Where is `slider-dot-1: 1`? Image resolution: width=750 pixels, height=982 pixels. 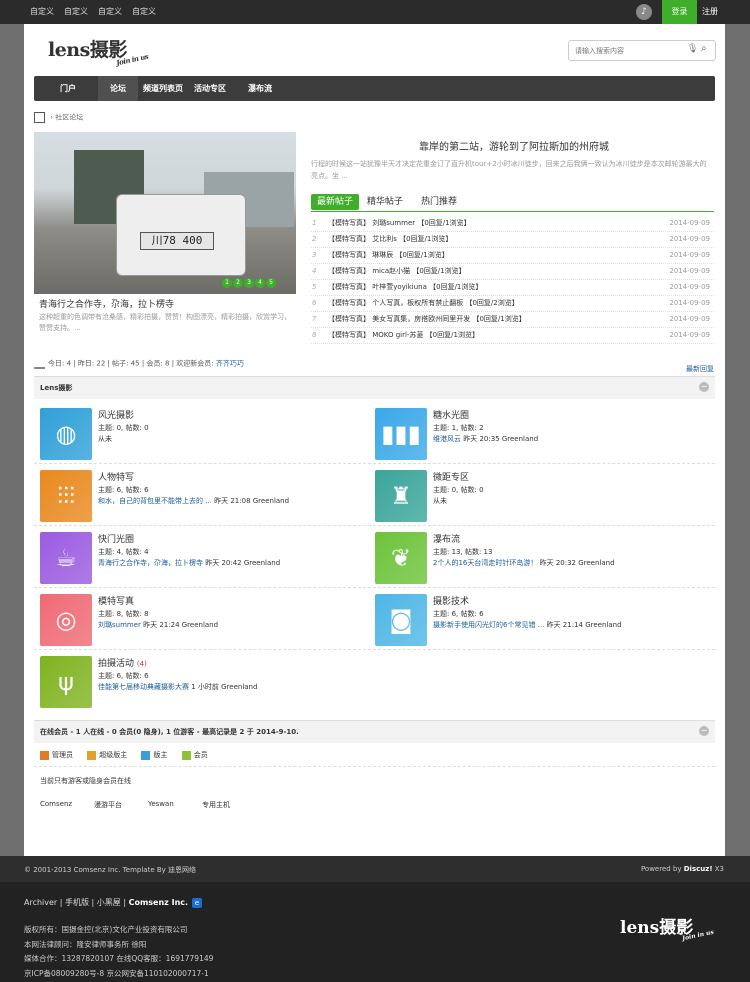 slider-dot-1: 1 is located at coordinates (227, 283).